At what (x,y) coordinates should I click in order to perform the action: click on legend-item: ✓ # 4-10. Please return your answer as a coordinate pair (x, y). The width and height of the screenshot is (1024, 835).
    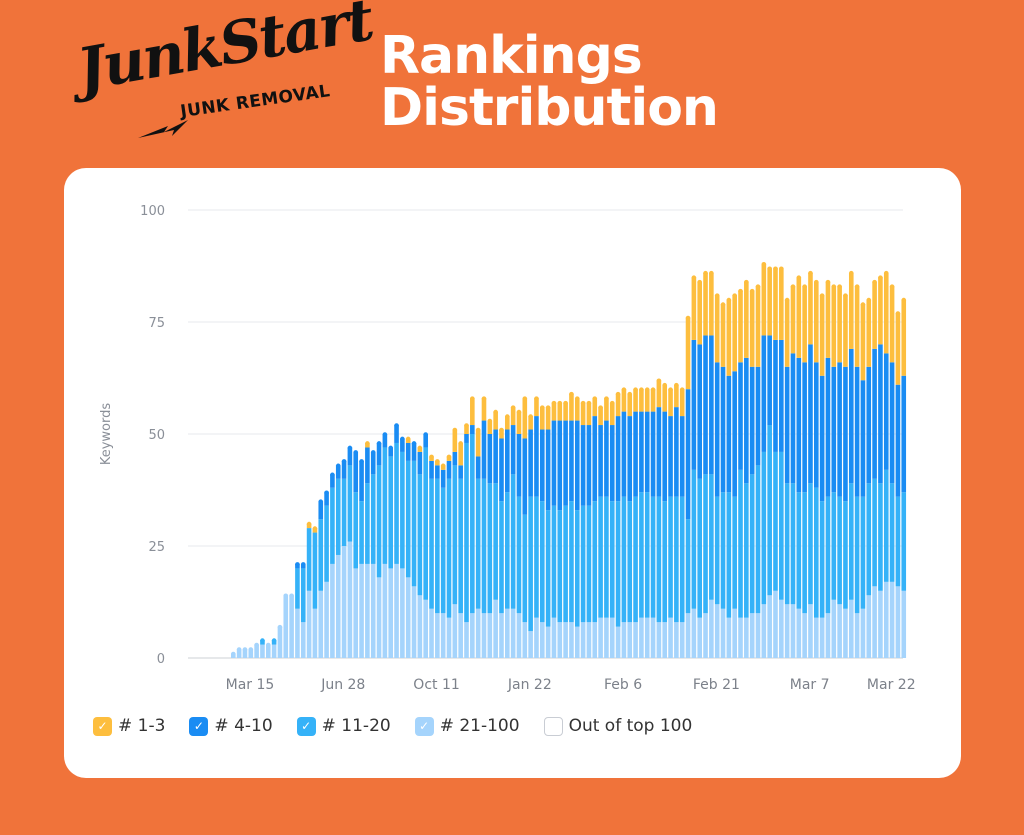
    Looking at the image, I should click on (231, 726).